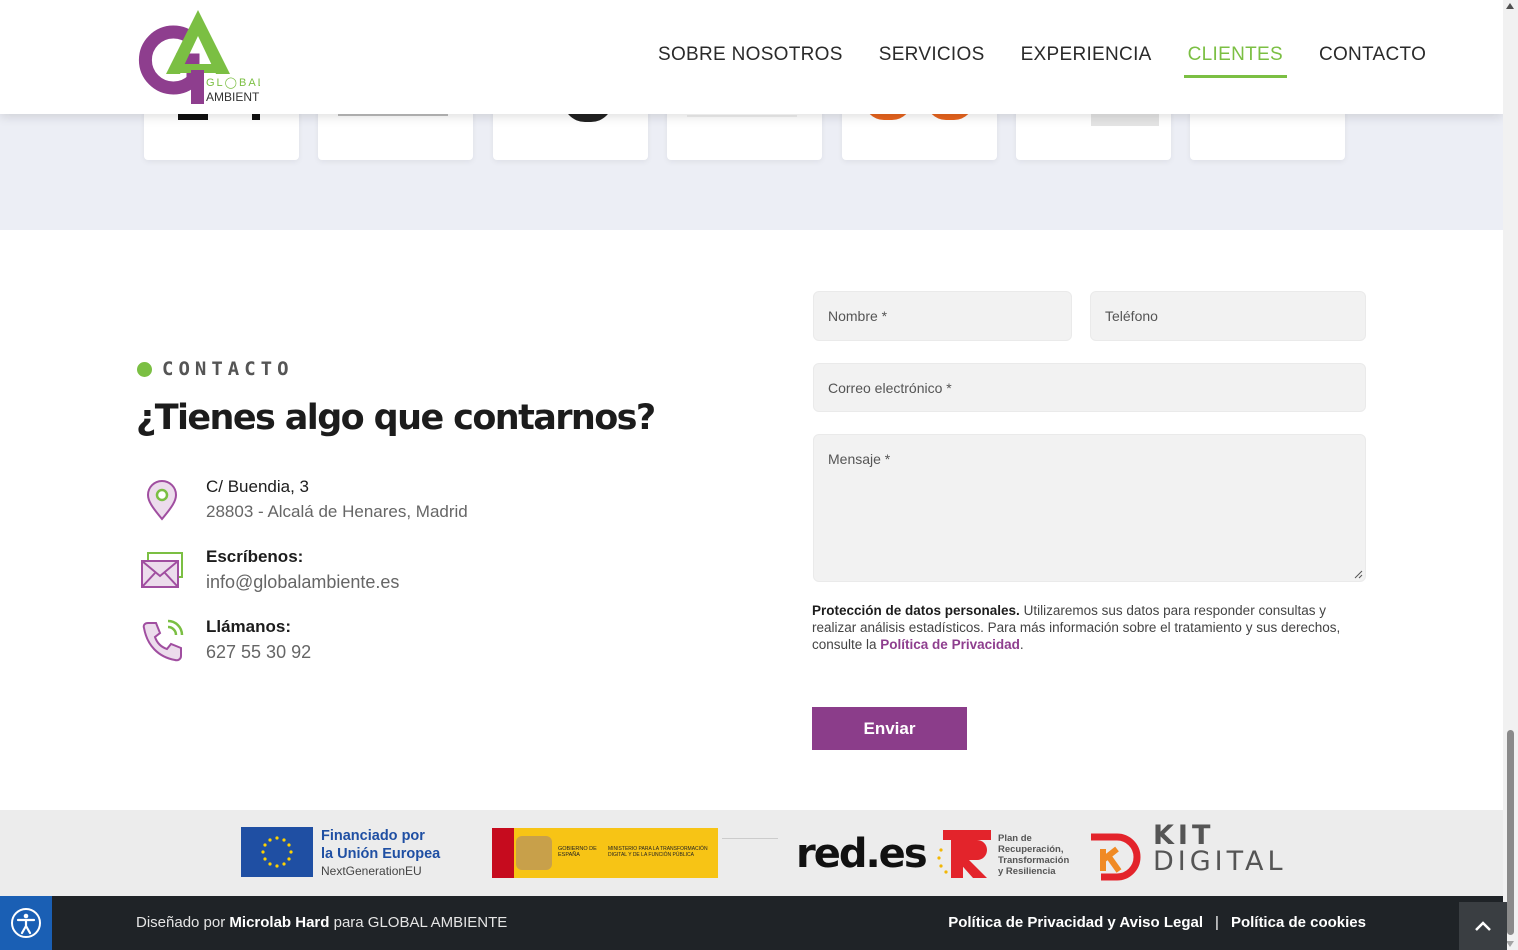 This screenshot has height=950, width=1518. I want to click on eyebrow-label: CONTACTO, so click(228, 369).